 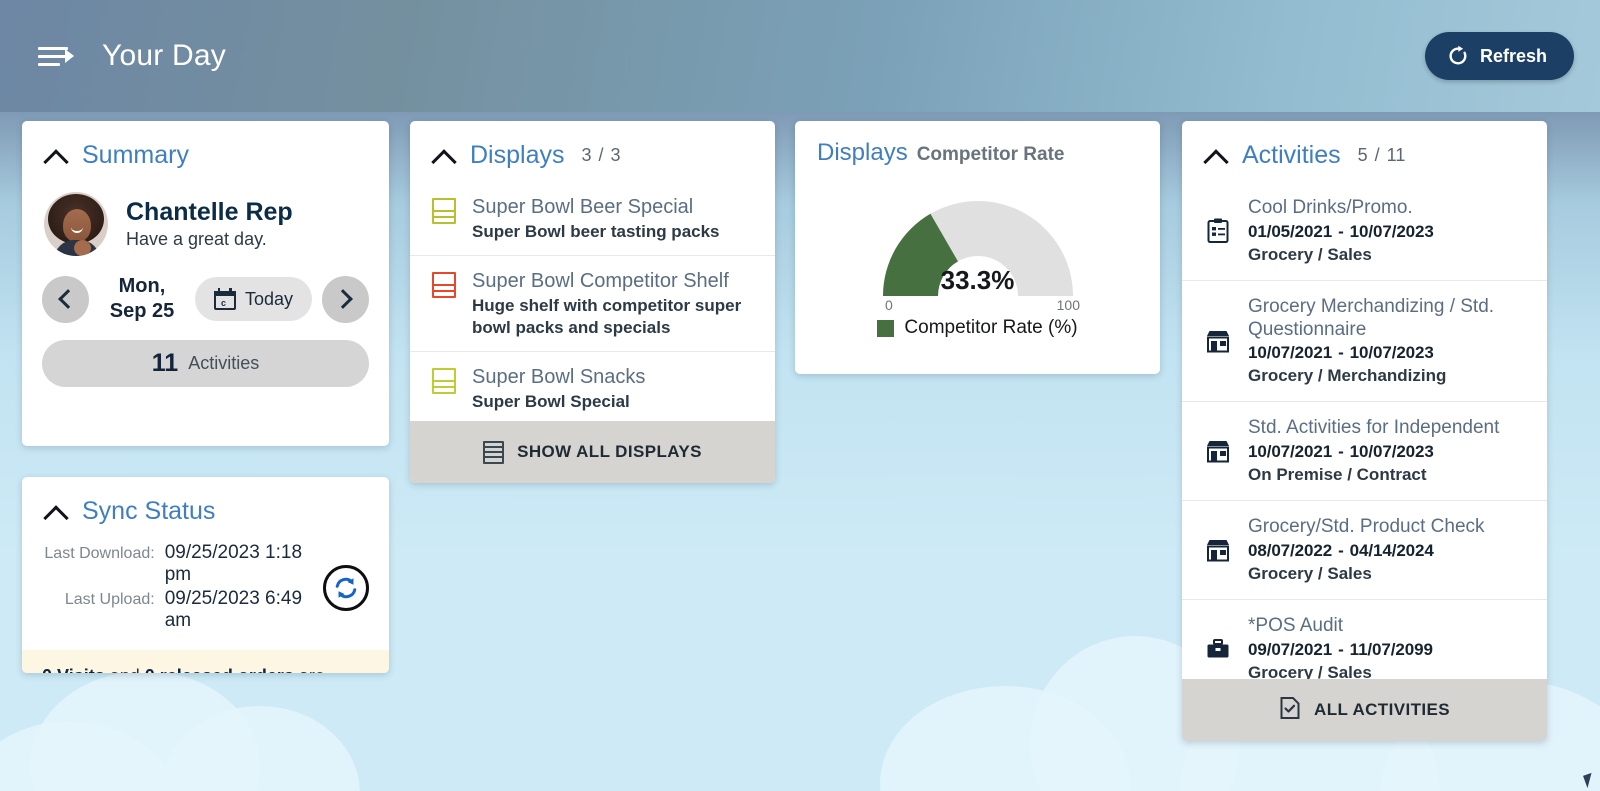 What do you see at coordinates (1296, 625) in the screenshot?
I see `activity-title: *POS Audit` at bounding box center [1296, 625].